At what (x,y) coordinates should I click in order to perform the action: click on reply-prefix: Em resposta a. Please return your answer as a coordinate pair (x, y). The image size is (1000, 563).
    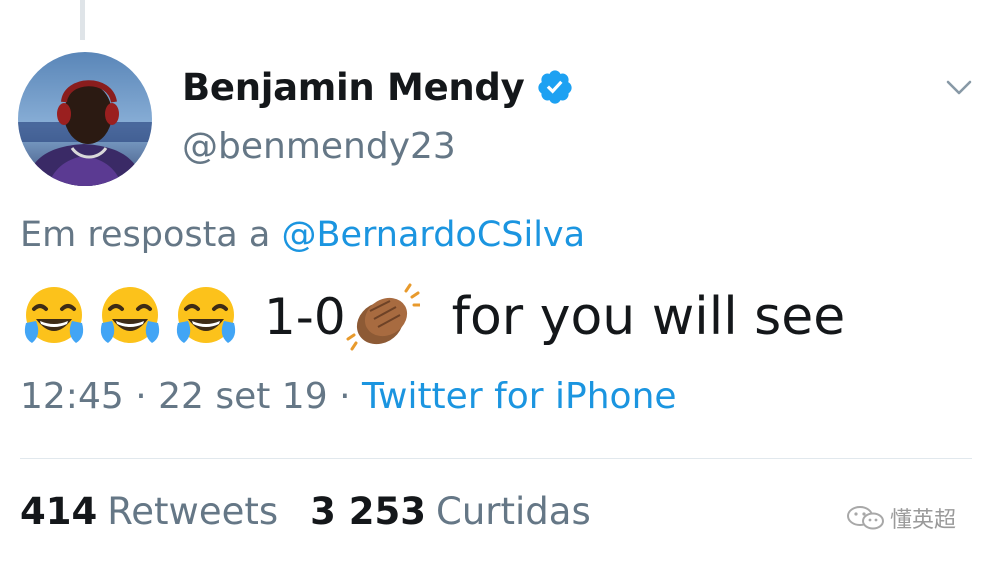
    Looking at the image, I should click on (151, 235).